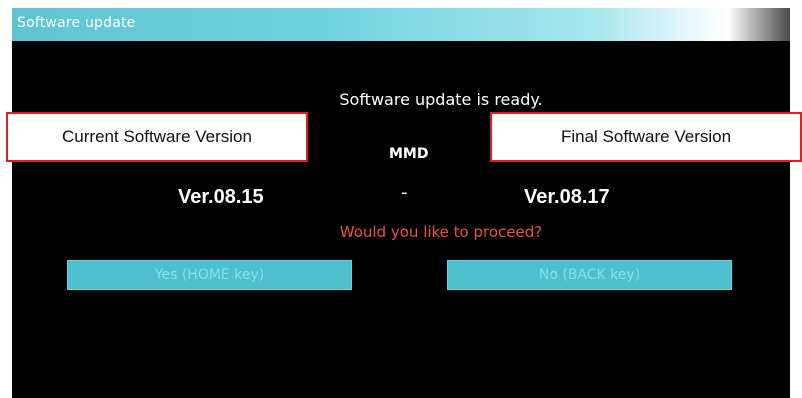  I want to click on proceed-question: Would you like to proceed?, so click(441, 232).